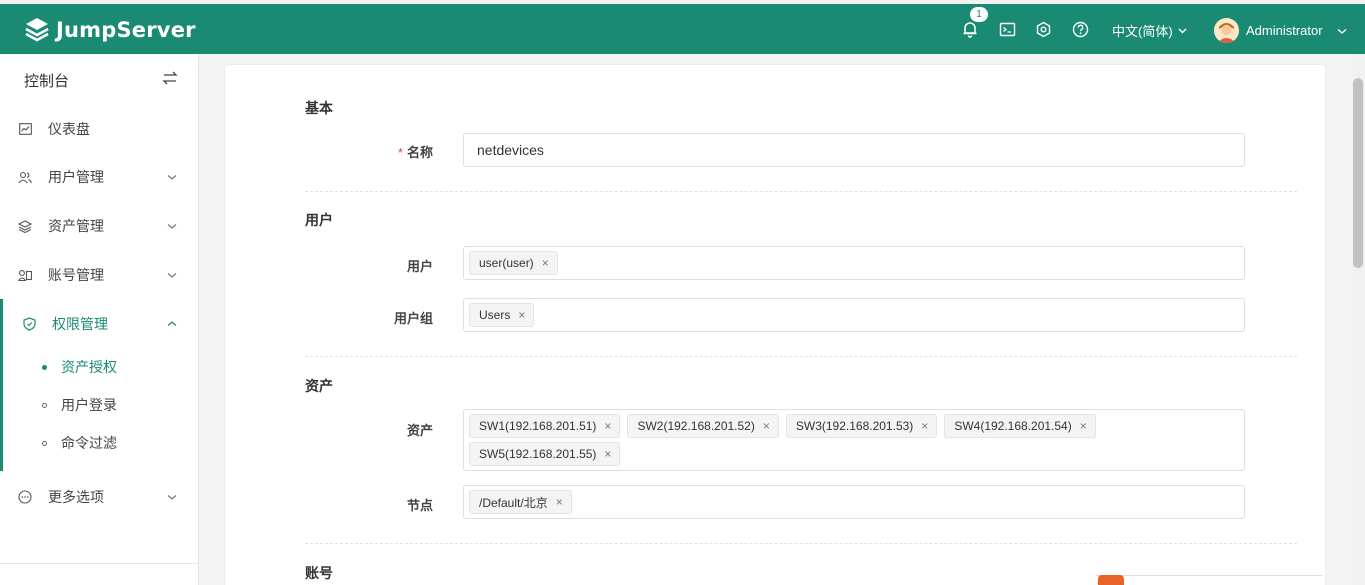 The image size is (1365, 585). What do you see at coordinates (69, 129) in the screenshot?
I see `sidebar-item-label: 仪表盘` at bounding box center [69, 129].